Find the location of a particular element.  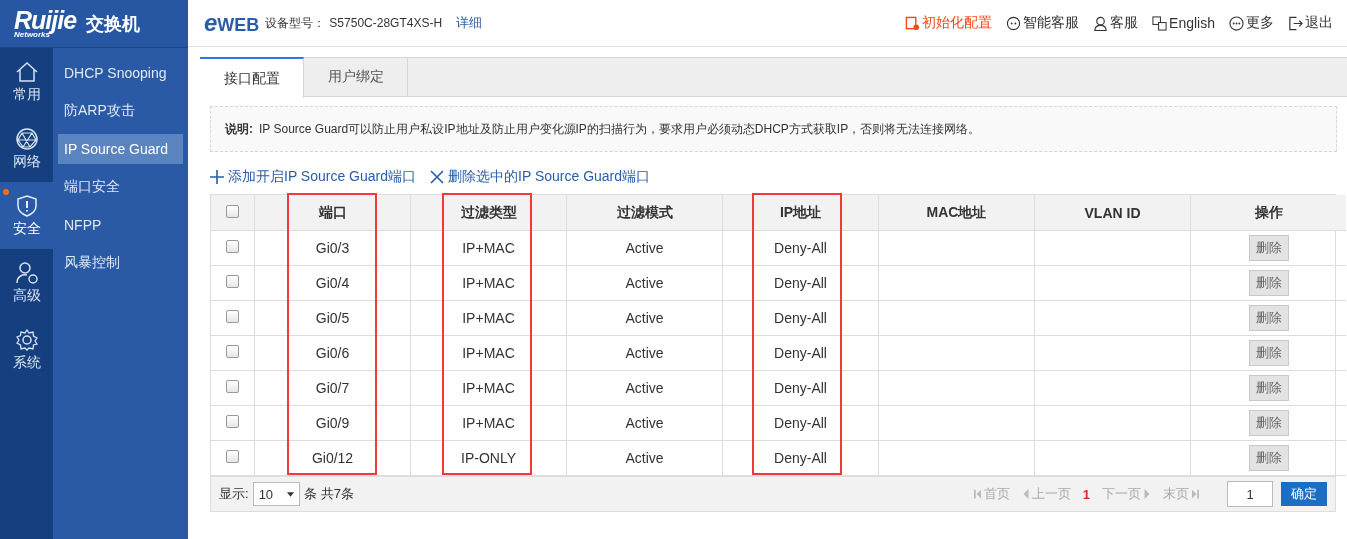

submenu-item: 风暴控制 is located at coordinates (120, 263).